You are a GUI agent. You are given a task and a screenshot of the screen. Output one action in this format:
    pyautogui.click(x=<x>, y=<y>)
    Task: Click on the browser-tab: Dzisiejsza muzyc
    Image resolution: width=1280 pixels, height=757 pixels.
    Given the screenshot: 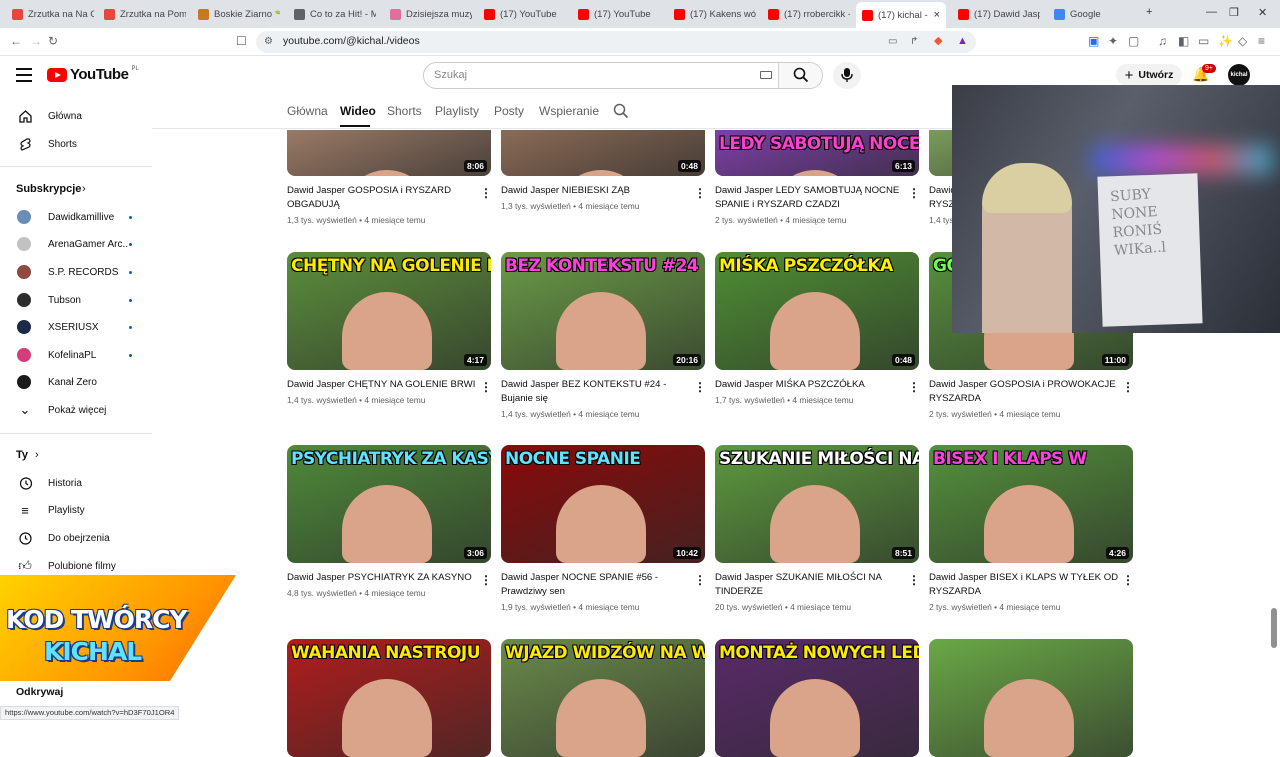 What is the action you would take?
    pyautogui.click(x=428, y=14)
    